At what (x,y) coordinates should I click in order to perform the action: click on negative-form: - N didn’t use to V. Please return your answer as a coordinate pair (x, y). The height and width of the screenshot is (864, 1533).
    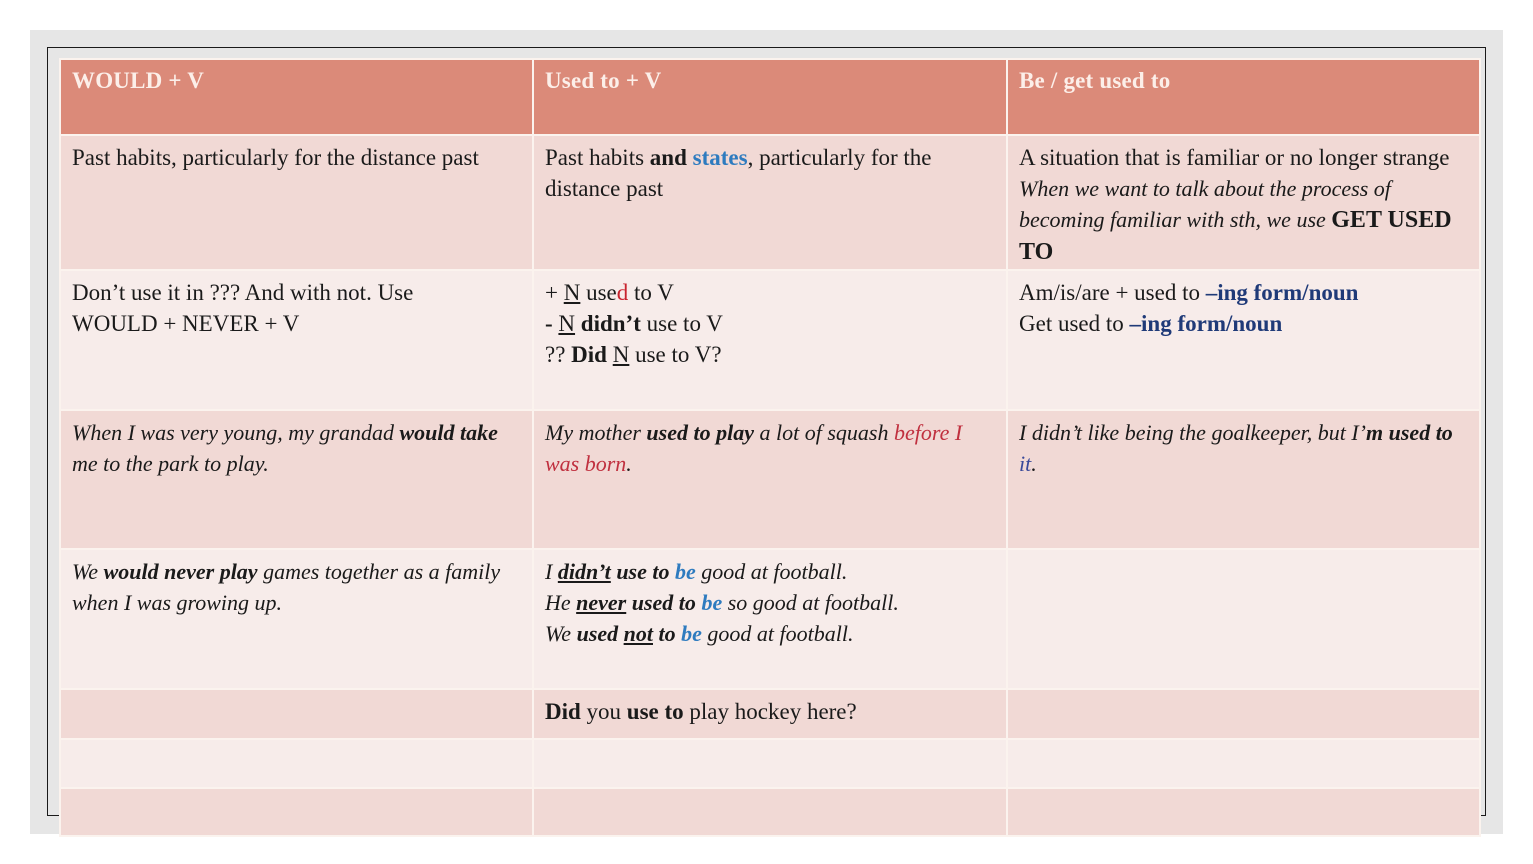
    Looking at the image, I should click on (634, 323).